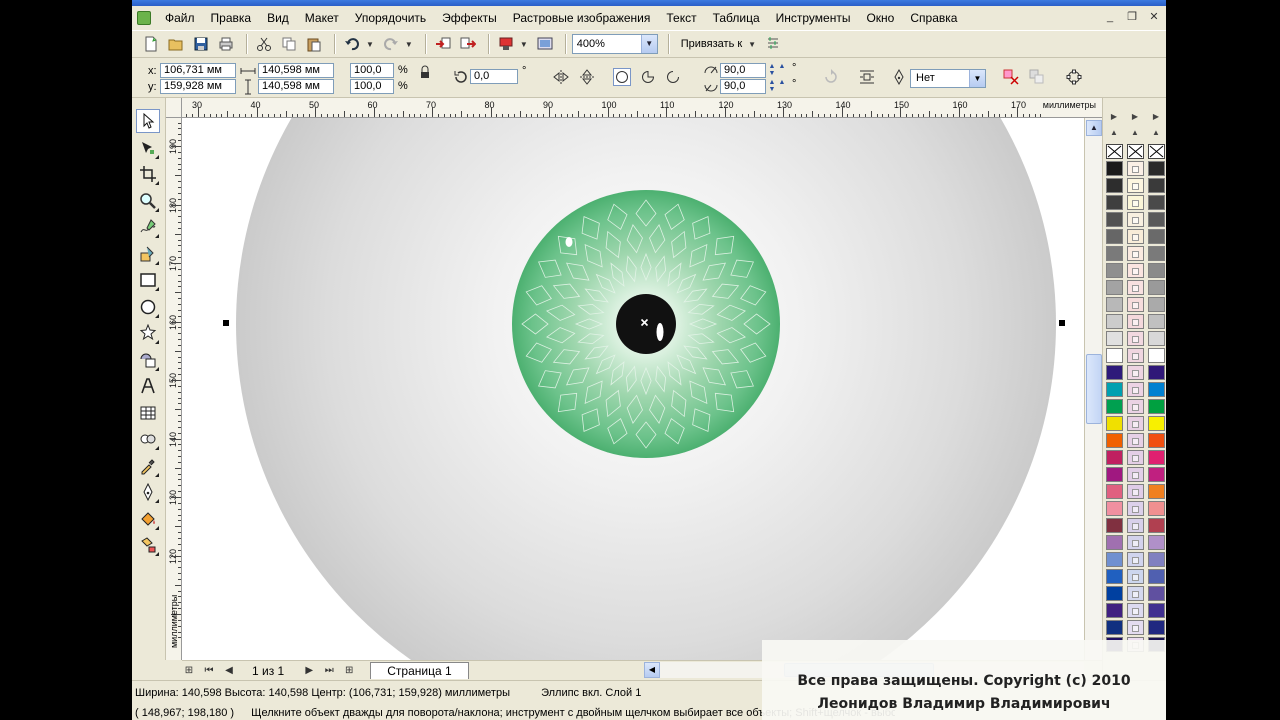 The image size is (1280, 720). What do you see at coordinates (189, 670) in the screenshot?
I see `add-page-before-icon: ⊞` at bounding box center [189, 670].